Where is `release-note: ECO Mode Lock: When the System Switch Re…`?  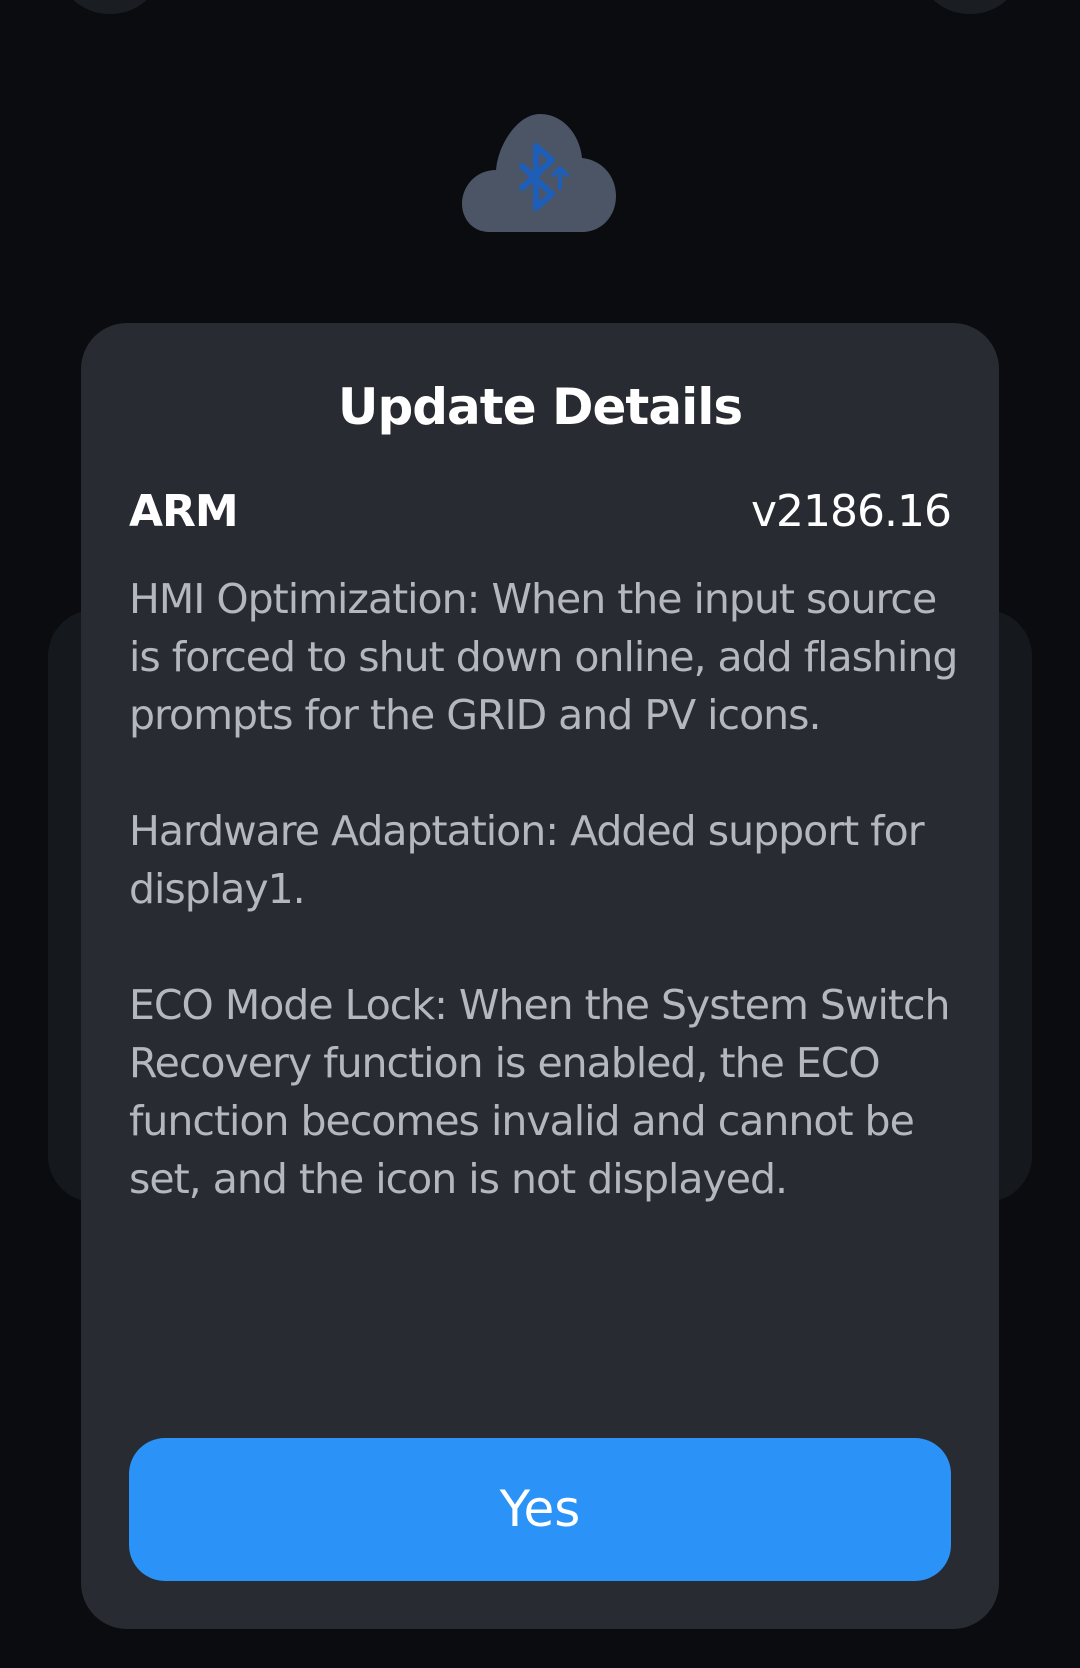 release-note: ECO Mode Lock: When the System Switch Re… is located at coordinates (539, 1092).